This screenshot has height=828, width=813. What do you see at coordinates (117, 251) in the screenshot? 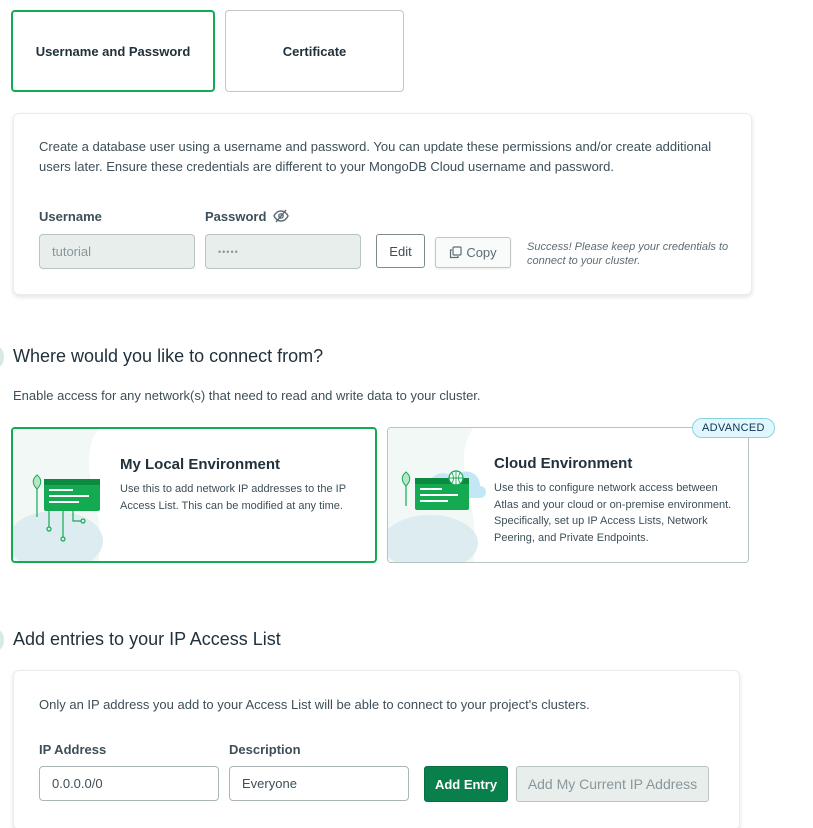
I see `username-field: tutorial` at bounding box center [117, 251].